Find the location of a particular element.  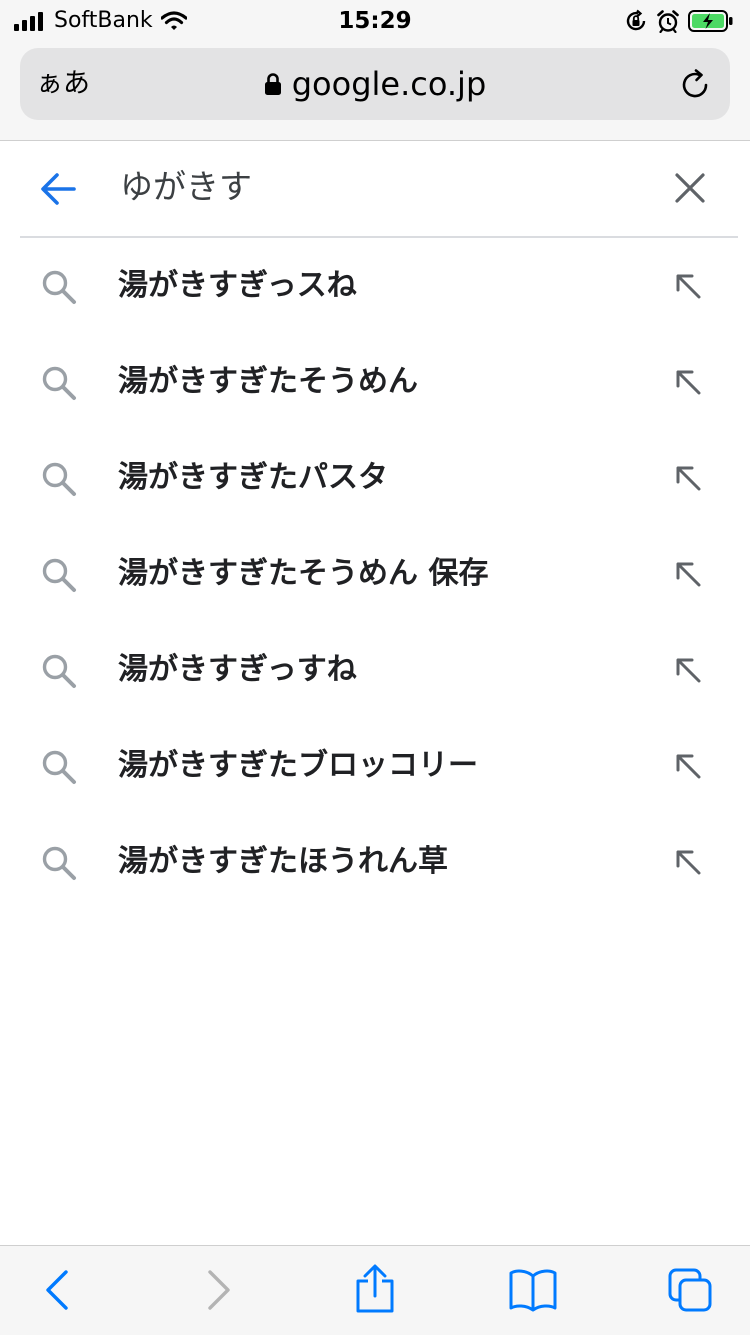

search-input: ゆがきす is located at coordinates (186, 187).